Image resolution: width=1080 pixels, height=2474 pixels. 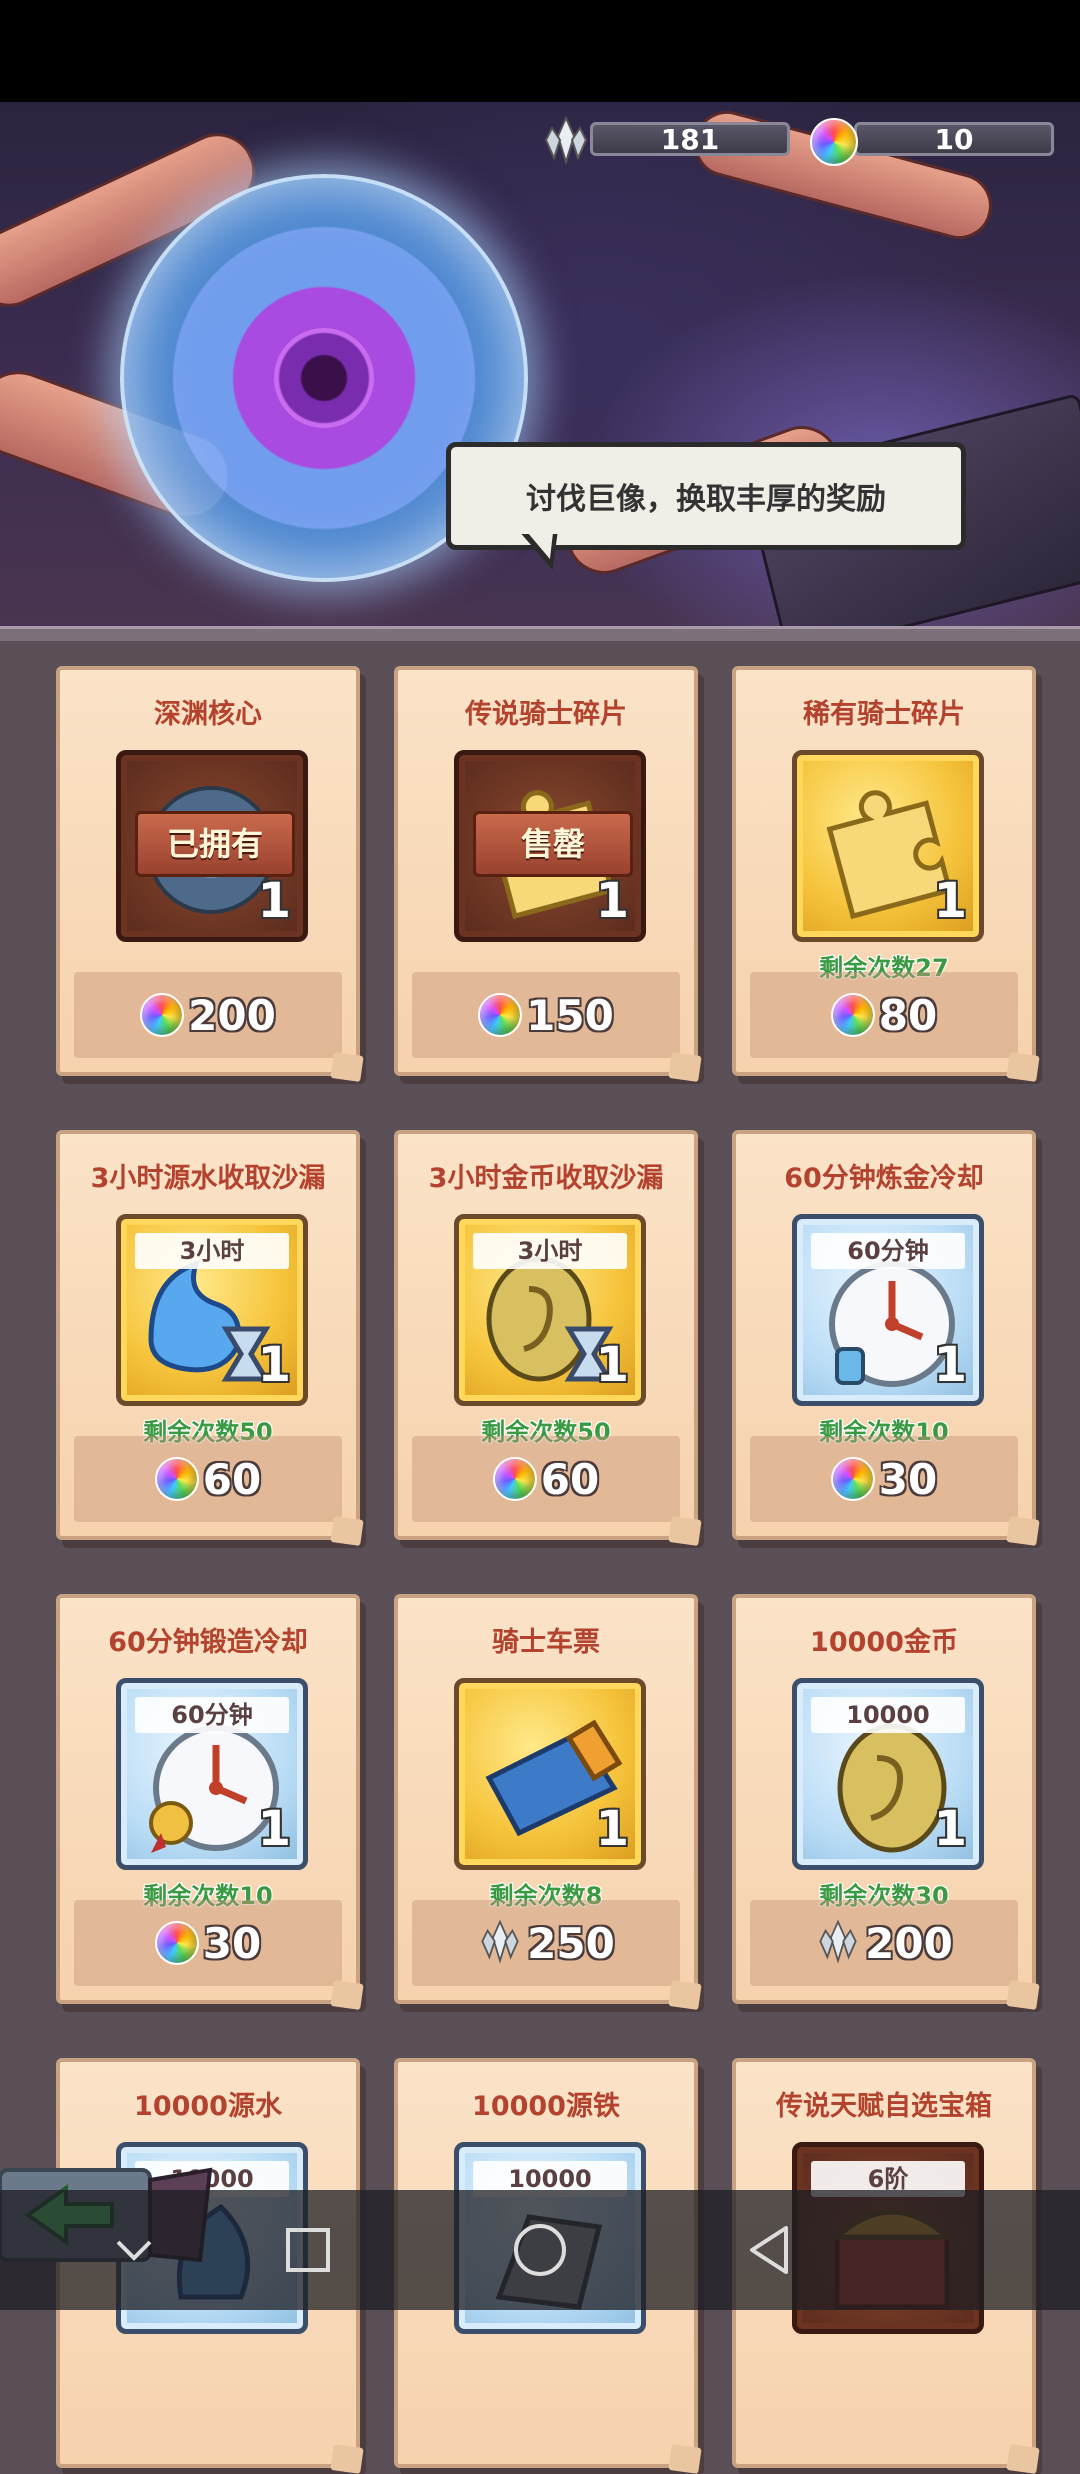 I want to click on item-title: 60分钟炼金冷却, so click(x=884, y=1178).